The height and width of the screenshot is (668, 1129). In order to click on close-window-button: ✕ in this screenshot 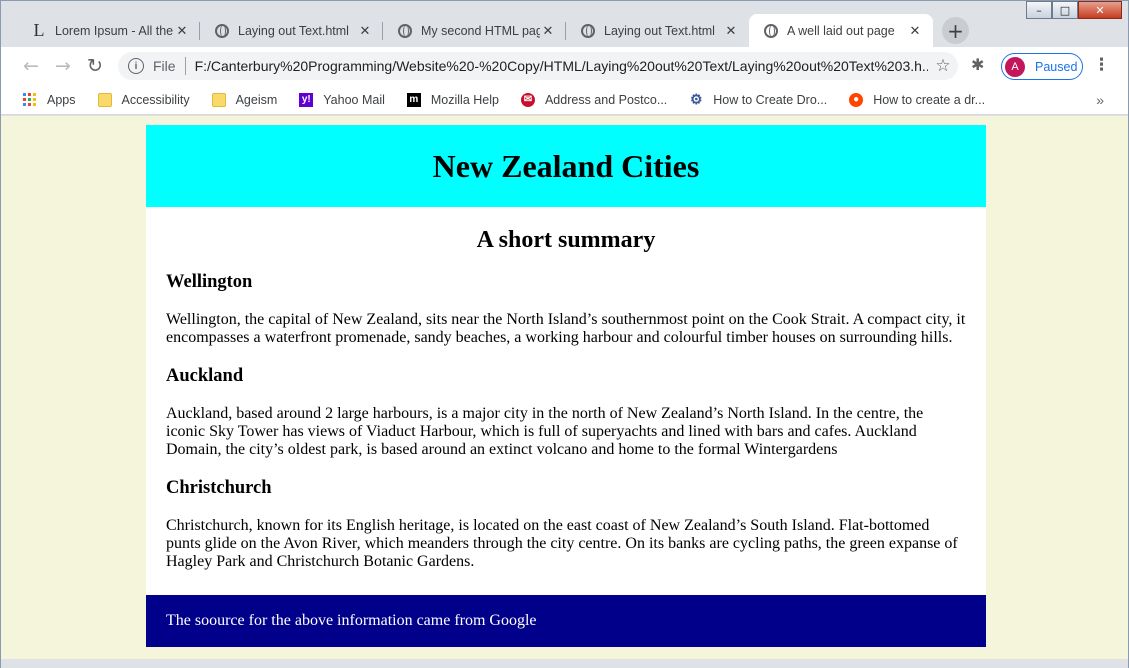, I will do `click(1100, 10)`.